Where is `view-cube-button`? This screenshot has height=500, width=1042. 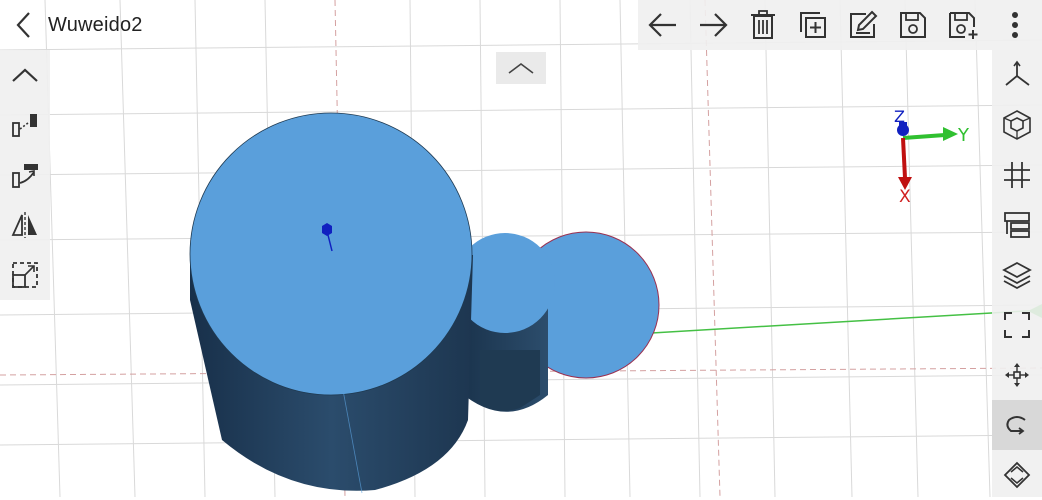 view-cube-button is located at coordinates (1017, 125).